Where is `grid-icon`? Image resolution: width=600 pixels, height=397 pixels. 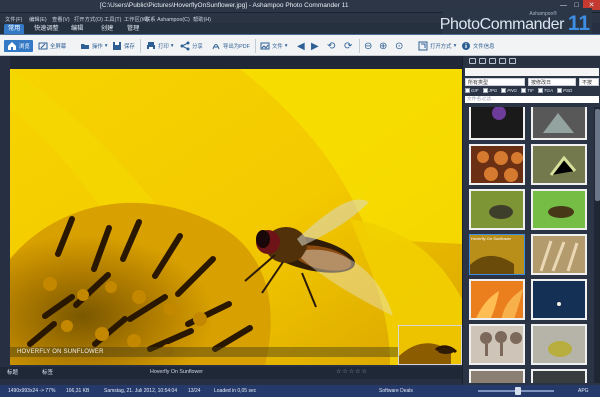
grid-icon is located at coordinates (512, 61).